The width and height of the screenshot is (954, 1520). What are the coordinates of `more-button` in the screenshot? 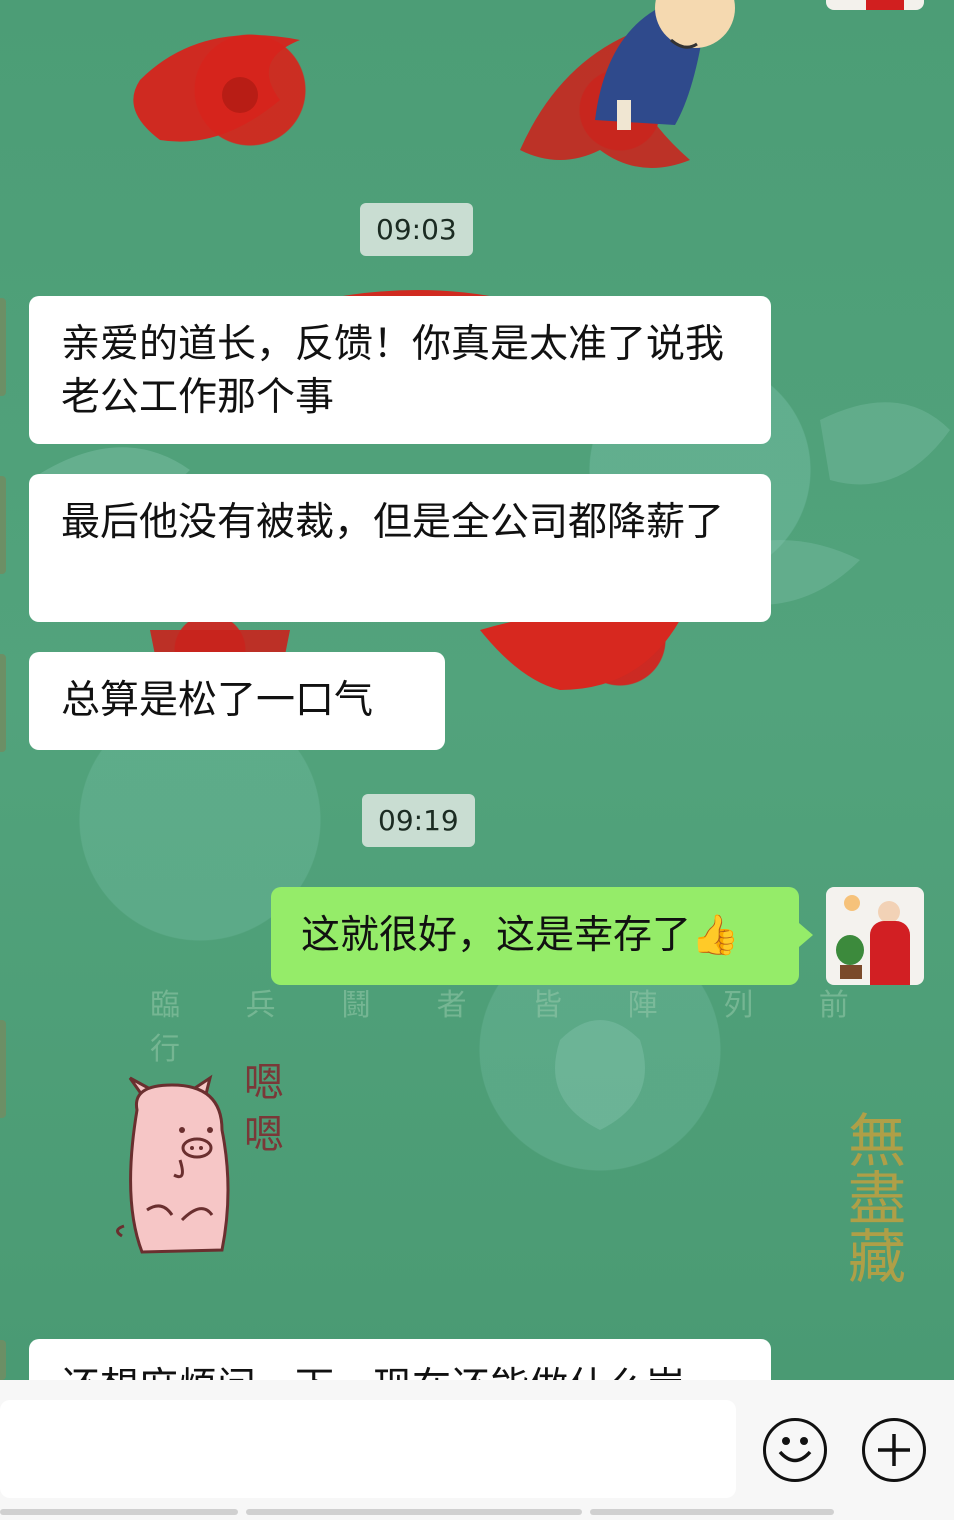 It's located at (894, 1450).